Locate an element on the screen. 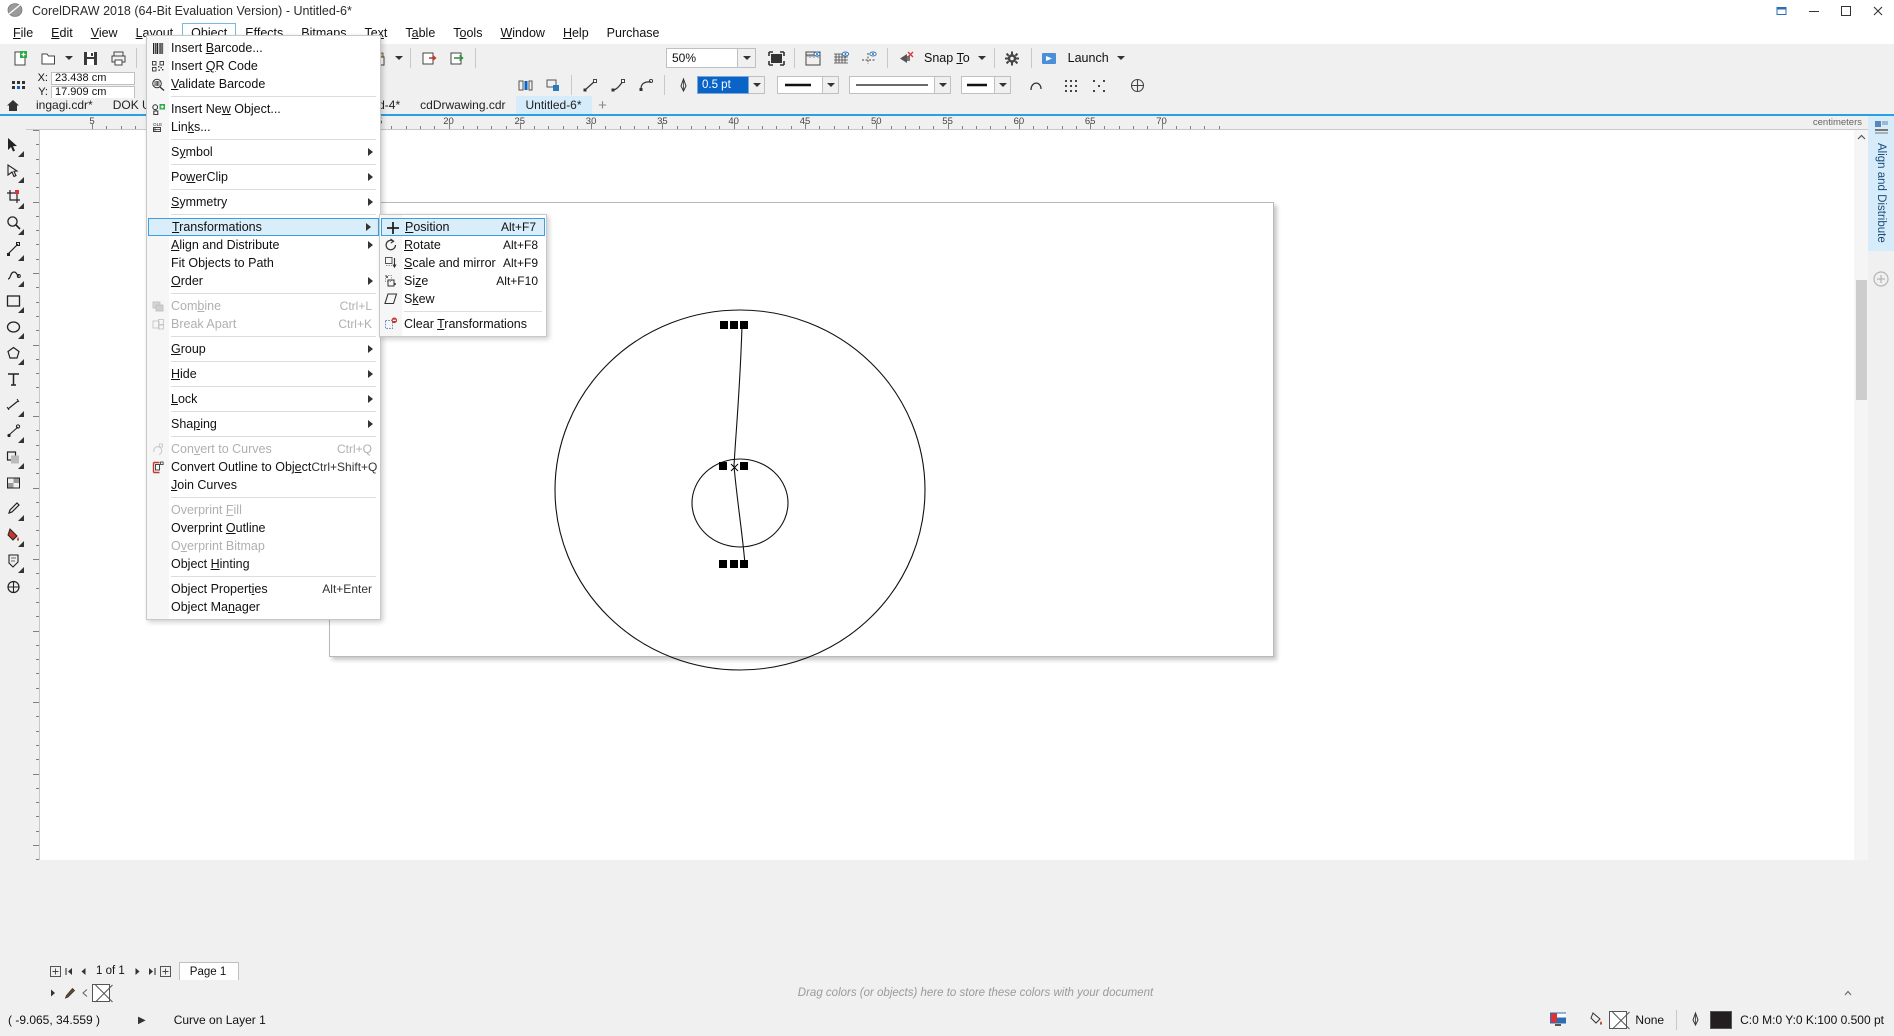 The width and height of the screenshot is (1894, 1036). menu-item-align-and-distribute: Align and Distribute is located at coordinates (263, 245).